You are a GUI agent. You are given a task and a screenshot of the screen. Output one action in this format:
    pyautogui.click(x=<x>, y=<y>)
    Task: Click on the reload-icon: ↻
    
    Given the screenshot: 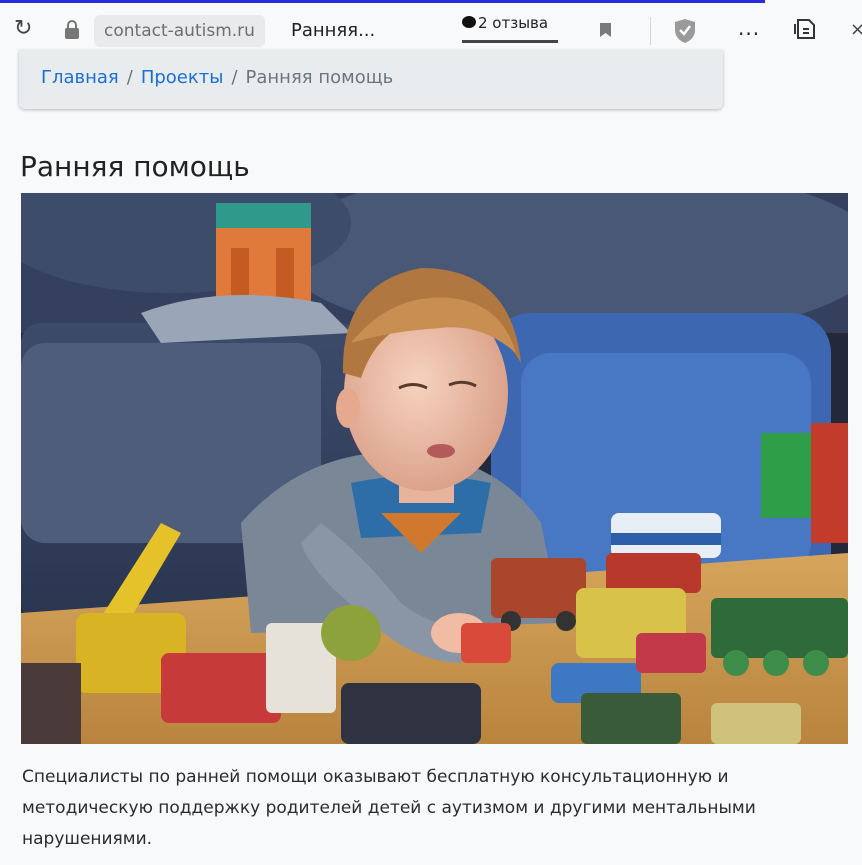 What is the action you would take?
    pyautogui.click(x=23, y=29)
    